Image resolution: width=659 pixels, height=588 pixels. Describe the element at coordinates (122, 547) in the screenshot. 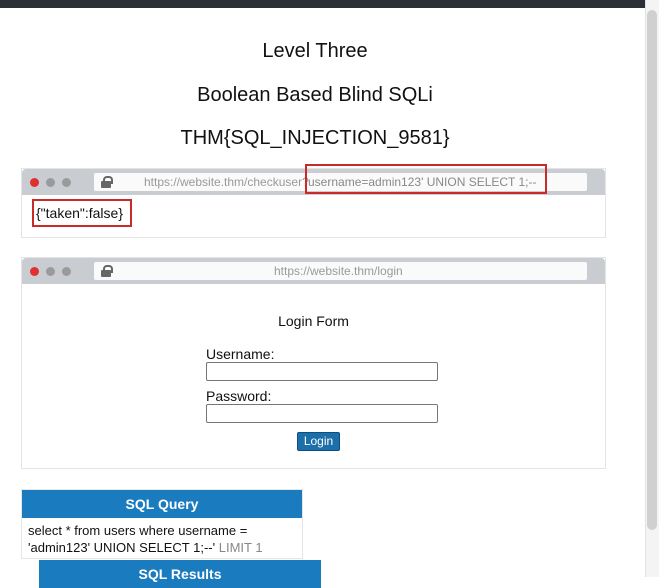

I see `sql-query-injected: 'admin123' UNION SELECT 1;--'` at that location.